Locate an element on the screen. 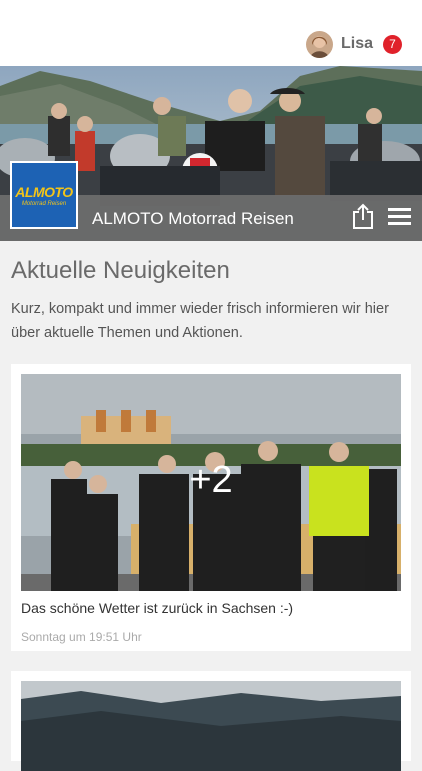 The width and height of the screenshot is (422, 771). logo-subtext: Motorrad Reisen is located at coordinates (44, 204).